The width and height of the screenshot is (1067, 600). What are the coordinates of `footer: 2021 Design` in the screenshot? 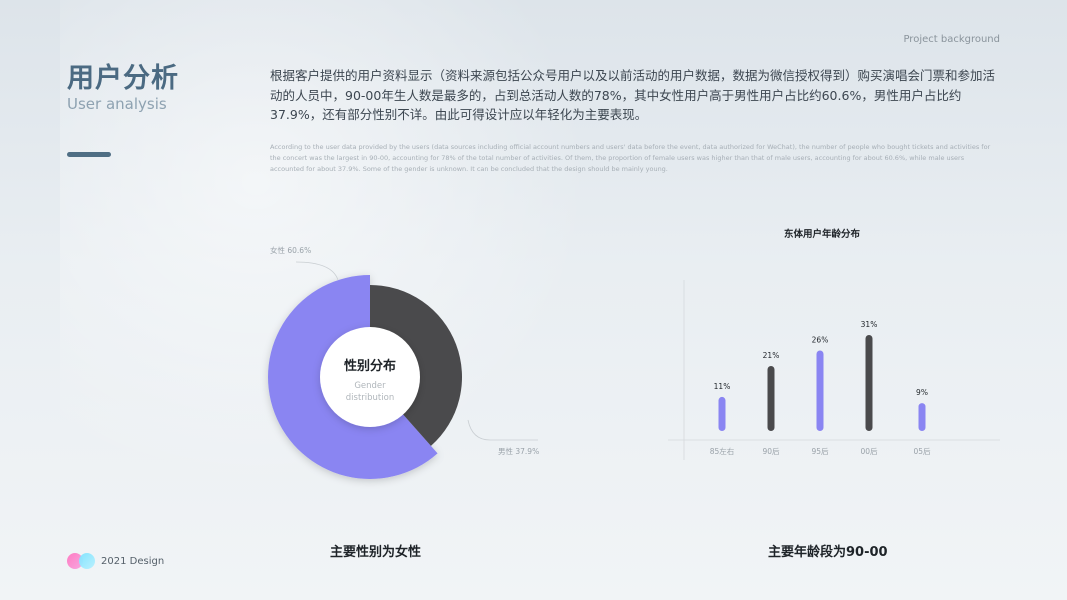 It's located at (115, 561).